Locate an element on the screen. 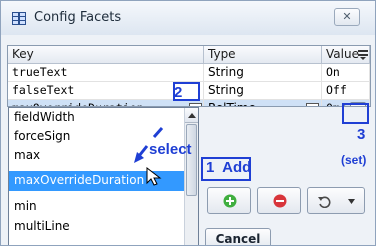 This screenshot has width=376, height=246. close-button: ✕ is located at coordinates (347, 17).